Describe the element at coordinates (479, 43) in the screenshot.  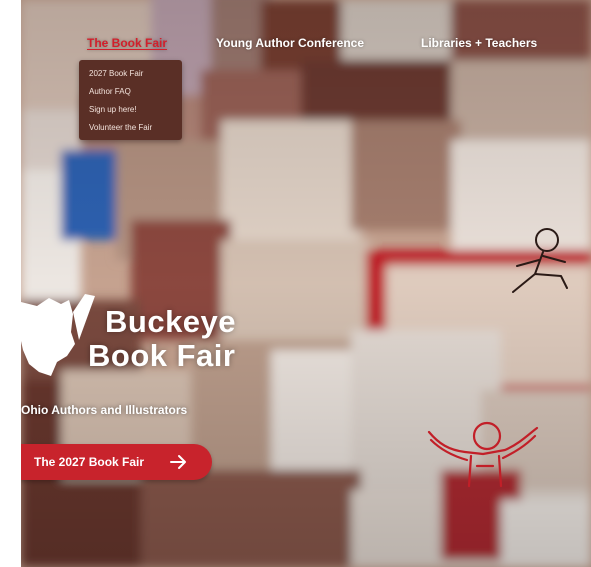
I see `nav-item-libraries-teachers: Libraries + Teachers` at that location.